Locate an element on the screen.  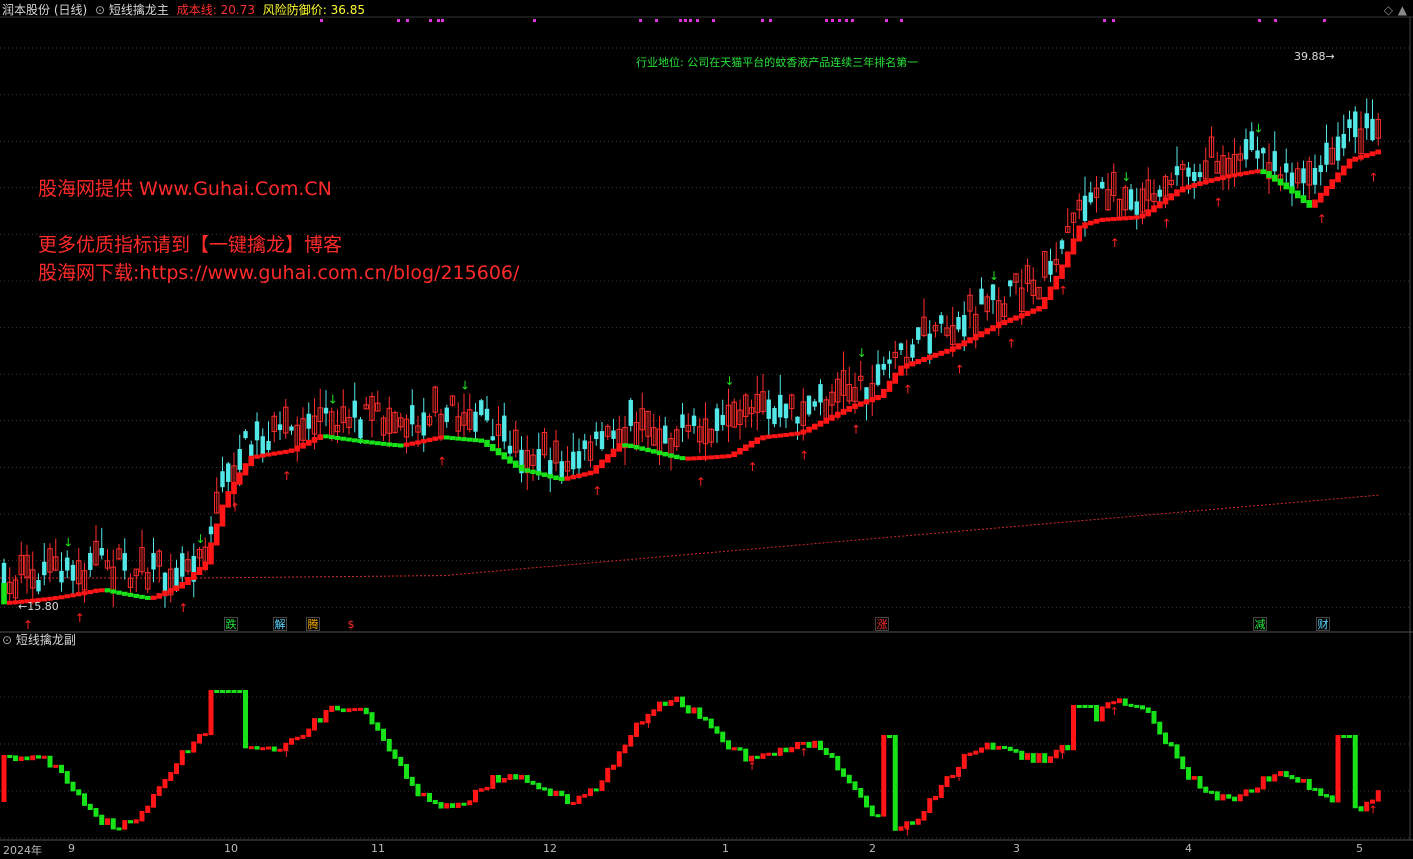
event-tag-die: 跌 is located at coordinates (231, 624).